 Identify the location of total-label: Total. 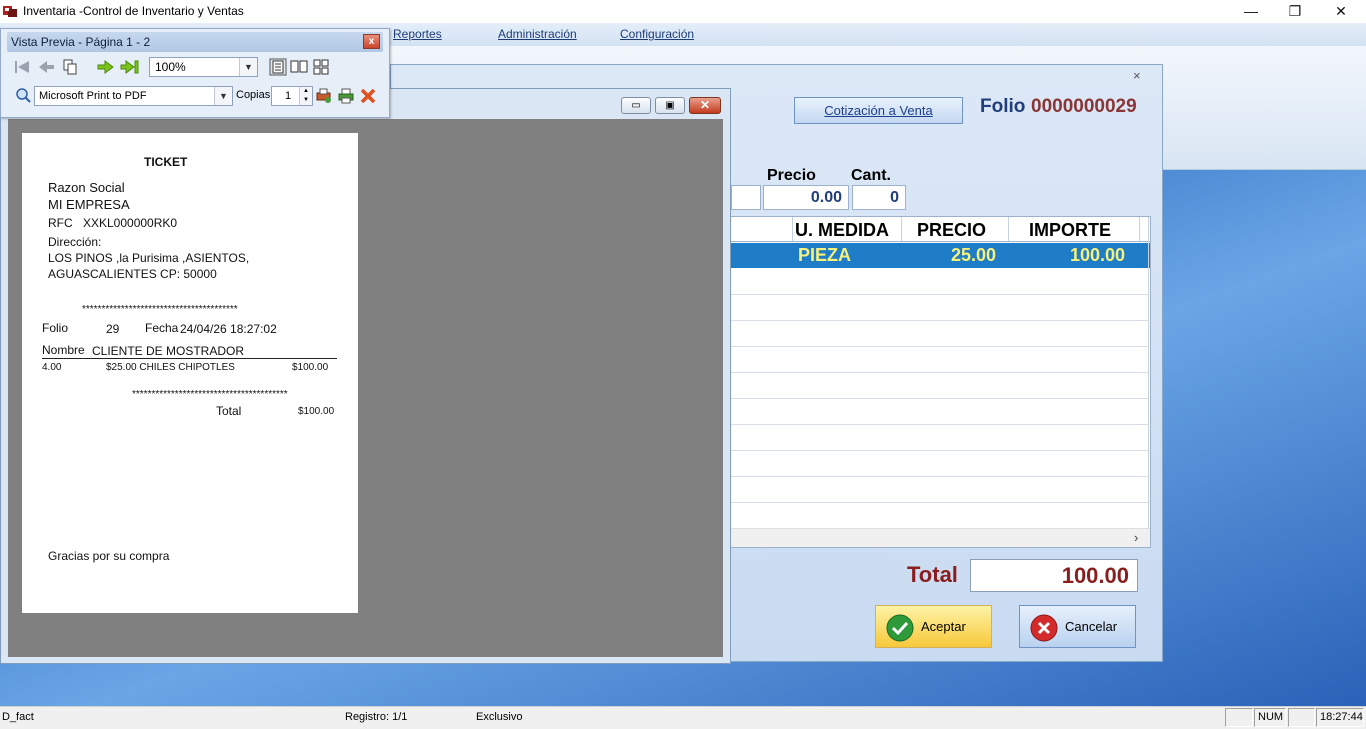
(932, 574).